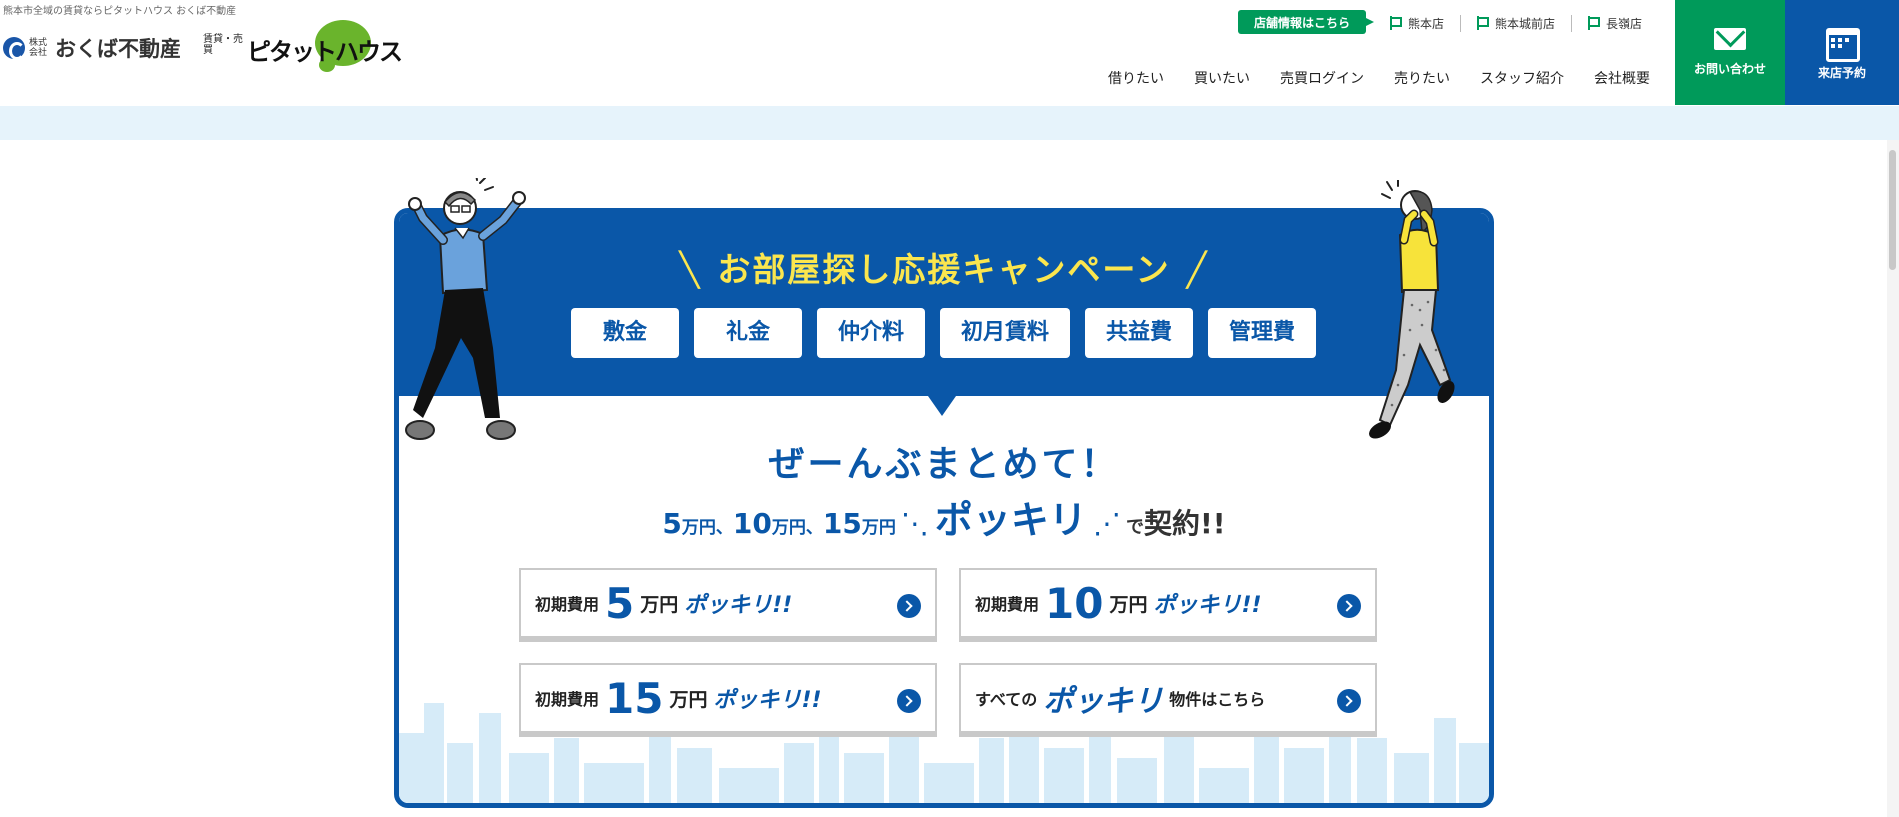 The image size is (1899, 817). Describe the element at coordinates (871, 333) in the screenshot. I see `fee-tag: 仲介料` at that location.